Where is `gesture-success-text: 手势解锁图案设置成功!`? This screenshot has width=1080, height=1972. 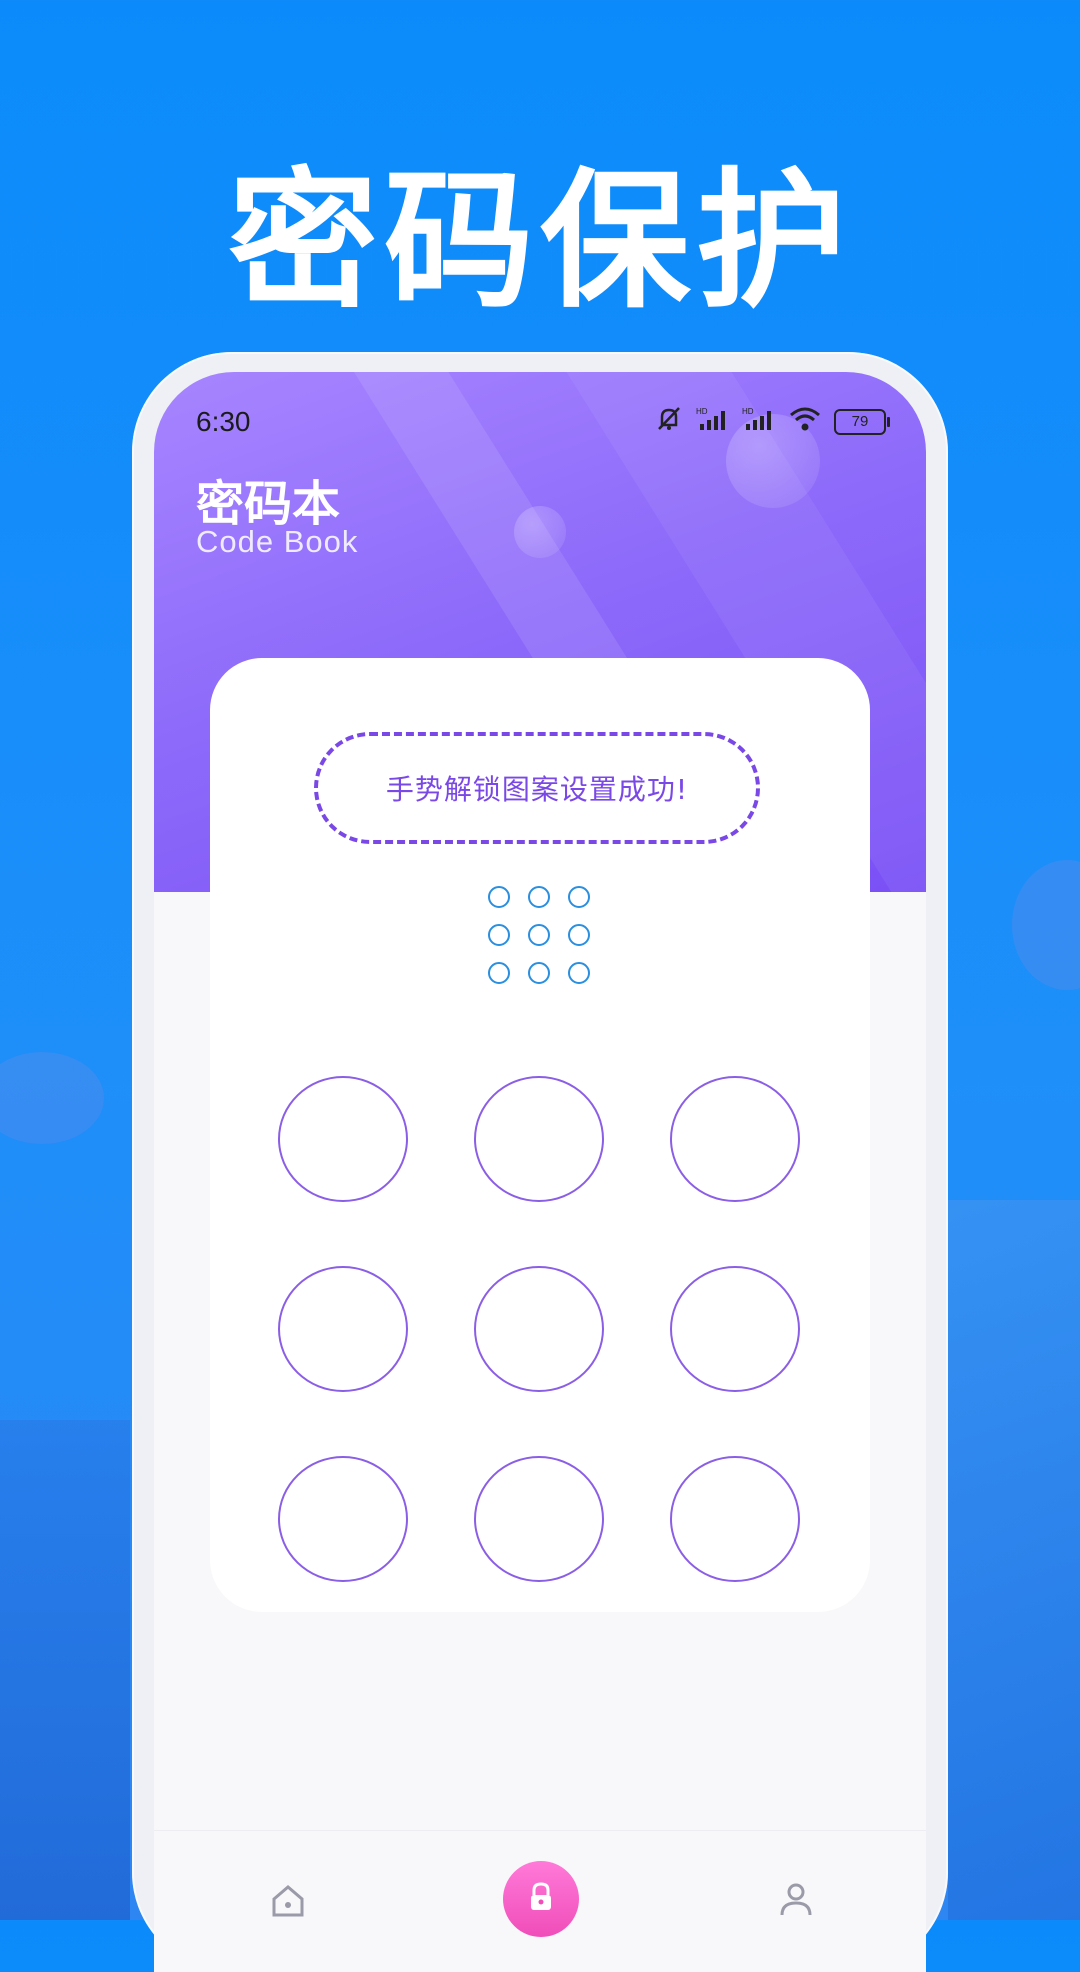
gesture-success-text: 手势解锁图案设置成功! is located at coordinates (537, 789).